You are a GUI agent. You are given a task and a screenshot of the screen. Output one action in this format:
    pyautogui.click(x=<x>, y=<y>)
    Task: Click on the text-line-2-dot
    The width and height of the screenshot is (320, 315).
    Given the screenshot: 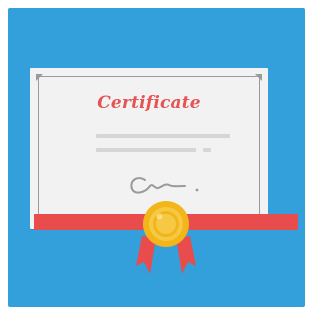 What is the action you would take?
    pyautogui.click(x=207, y=150)
    